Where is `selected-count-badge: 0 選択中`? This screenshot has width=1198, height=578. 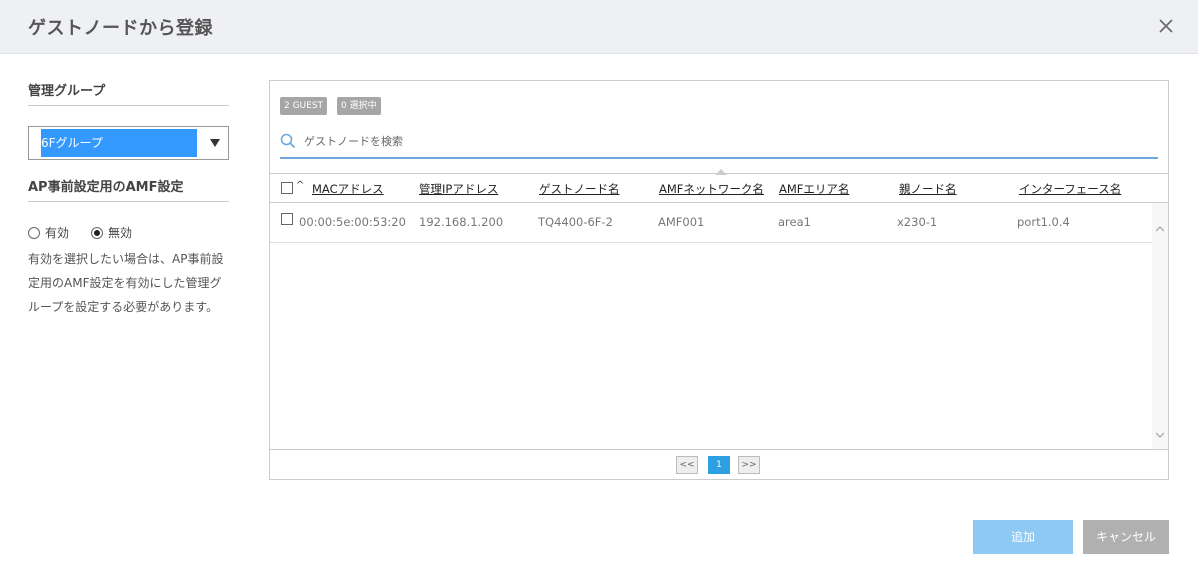
selected-count-badge: 0 選択中 is located at coordinates (359, 106).